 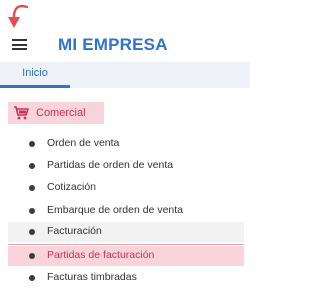 What do you see at coordinates (61, 113) in the screenshot?
I see `sidebar-section-label: Comercial` at bounding box center [61, 113].